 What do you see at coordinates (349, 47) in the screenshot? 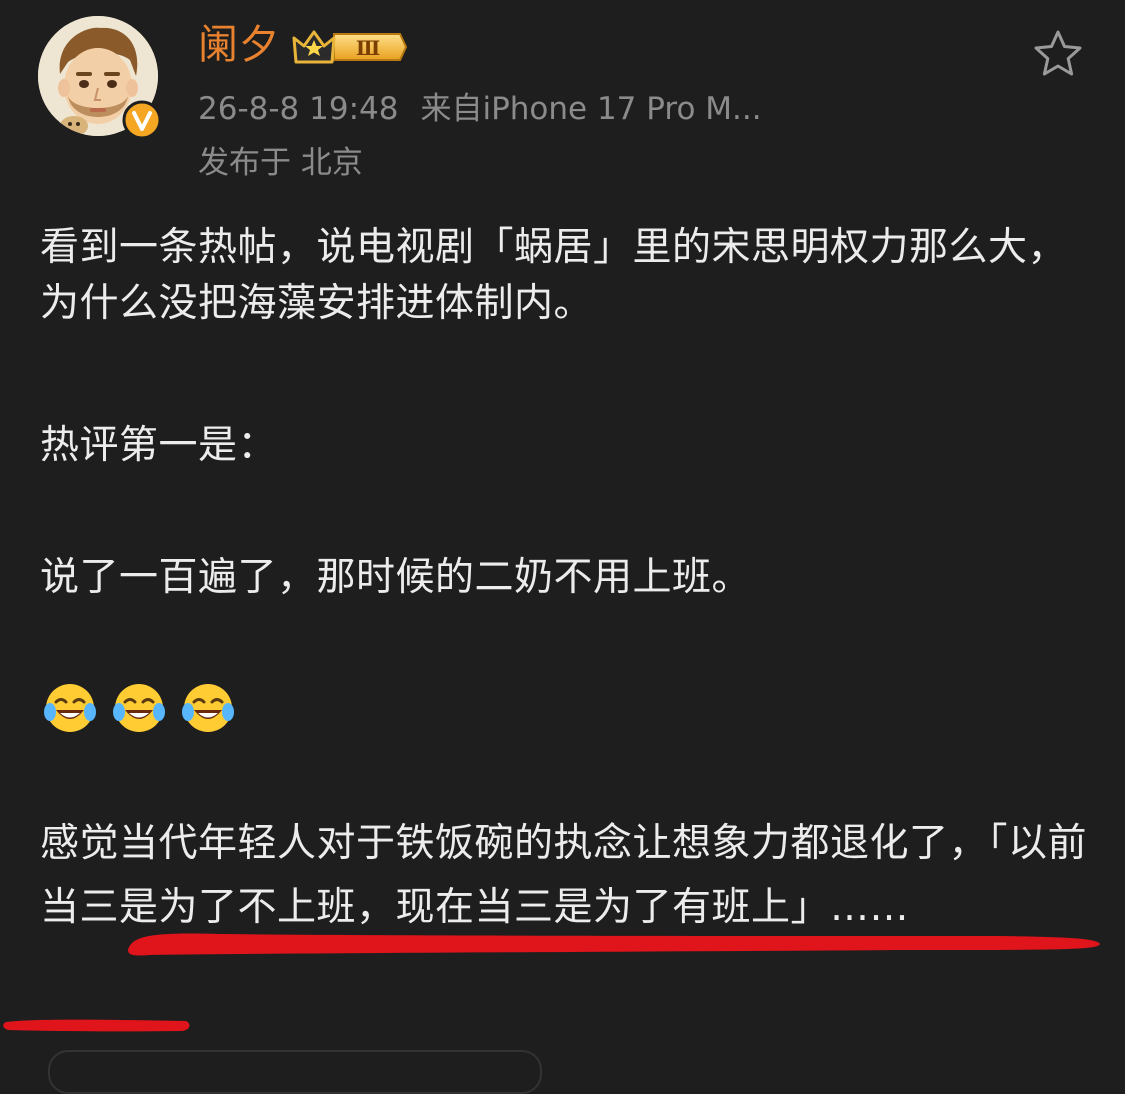
I see `vip-crown-badge-icon: Ⅲ` at bounding box center [349, 47].